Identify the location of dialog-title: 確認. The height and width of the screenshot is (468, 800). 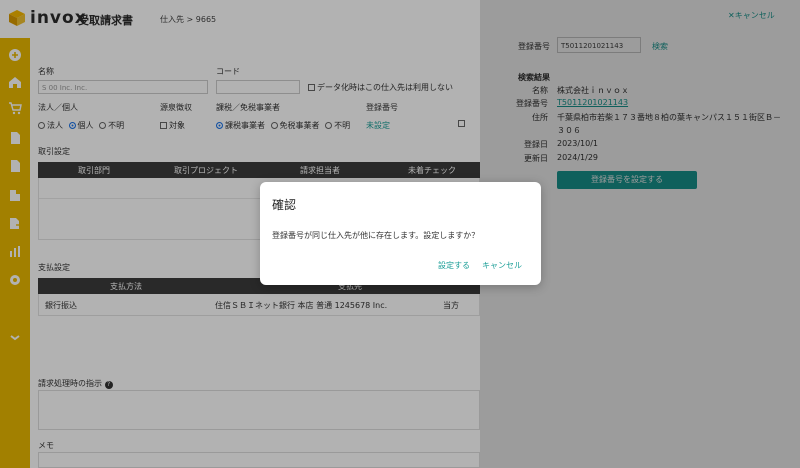
(284, 205).